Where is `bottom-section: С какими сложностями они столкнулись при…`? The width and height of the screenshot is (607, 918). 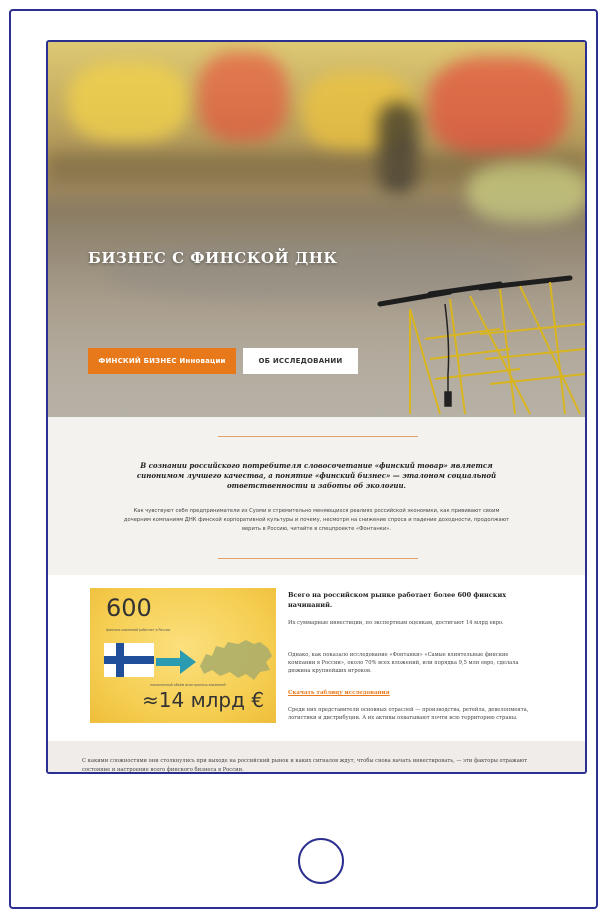 bottom-section: С какими сложностями они столкнулись при… is located at coordinates (316, 757).